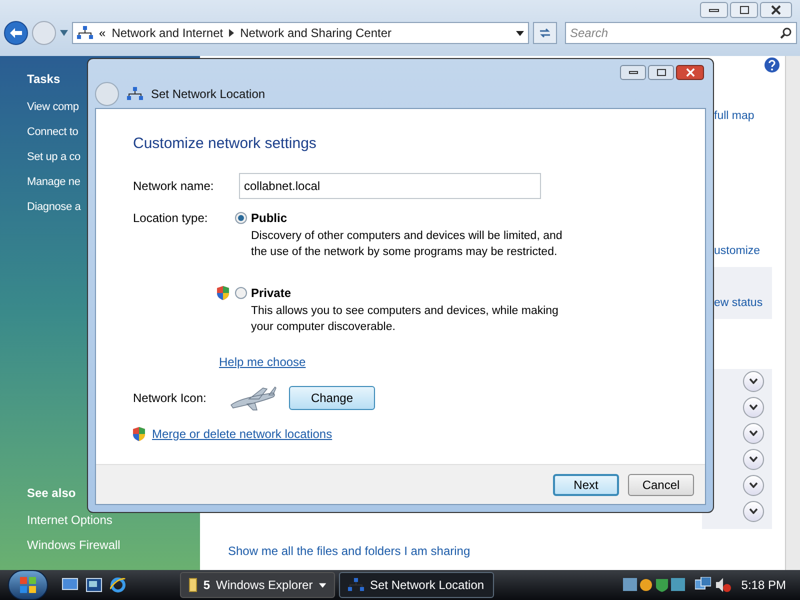 The image size is (800, 600). Describe the element at coordinates (792, 313) in the screenshot. I see `scrollbar` at that location.